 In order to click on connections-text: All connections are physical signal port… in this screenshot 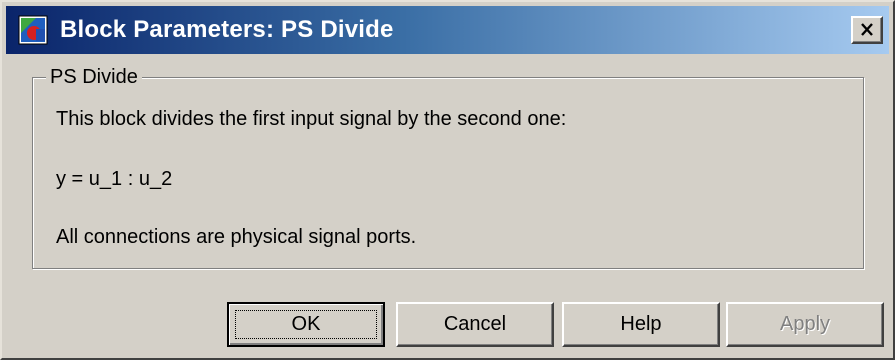, I will do `click(236, 237)`.